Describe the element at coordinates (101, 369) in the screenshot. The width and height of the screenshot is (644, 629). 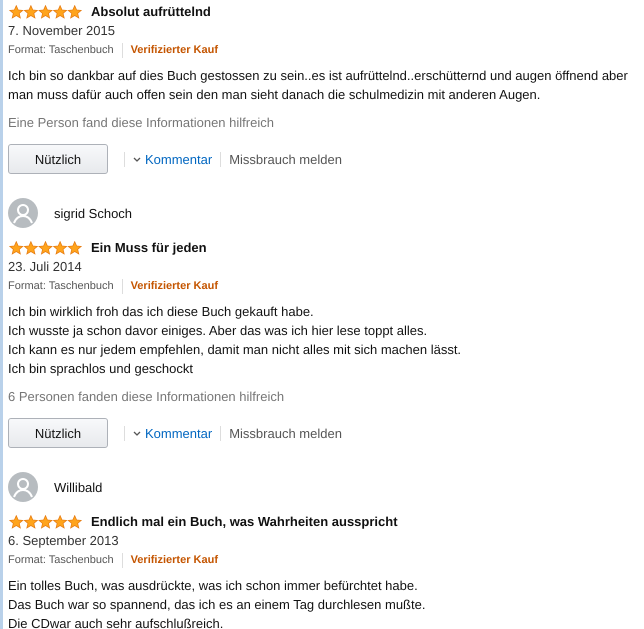
I see `review-text: Ich bin sprachlos und geschockt` at that location.